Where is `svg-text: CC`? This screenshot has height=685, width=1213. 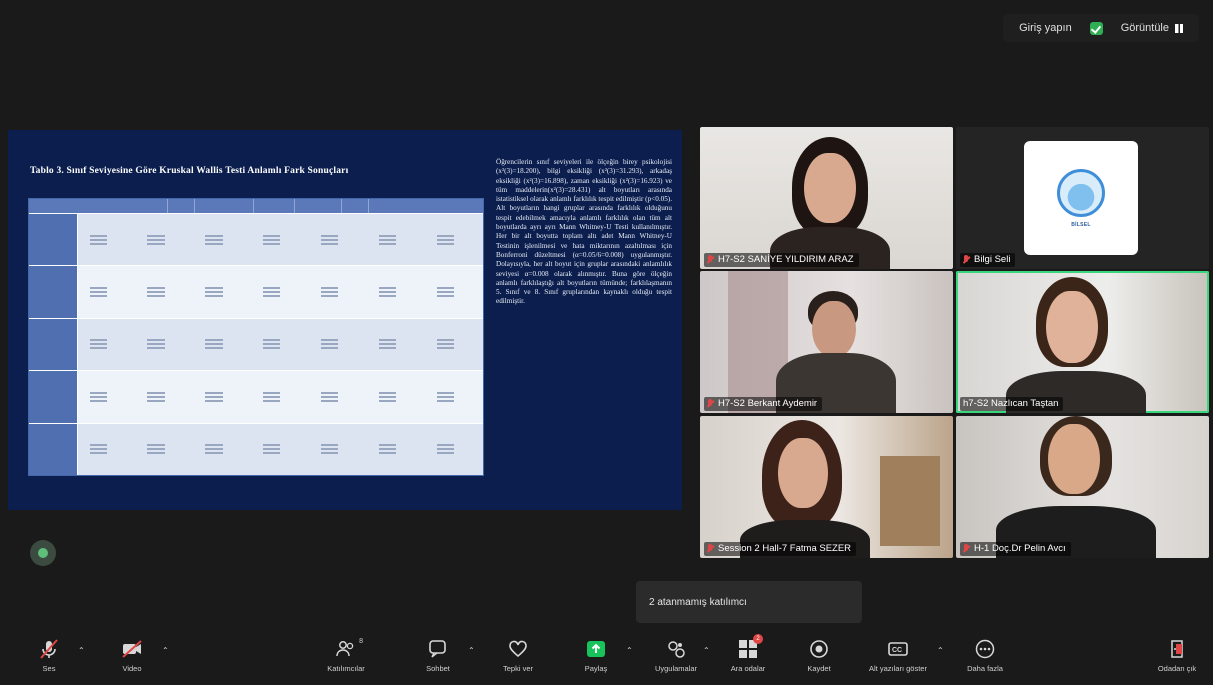 svg-text: CC is located at coordinates (897, 650).